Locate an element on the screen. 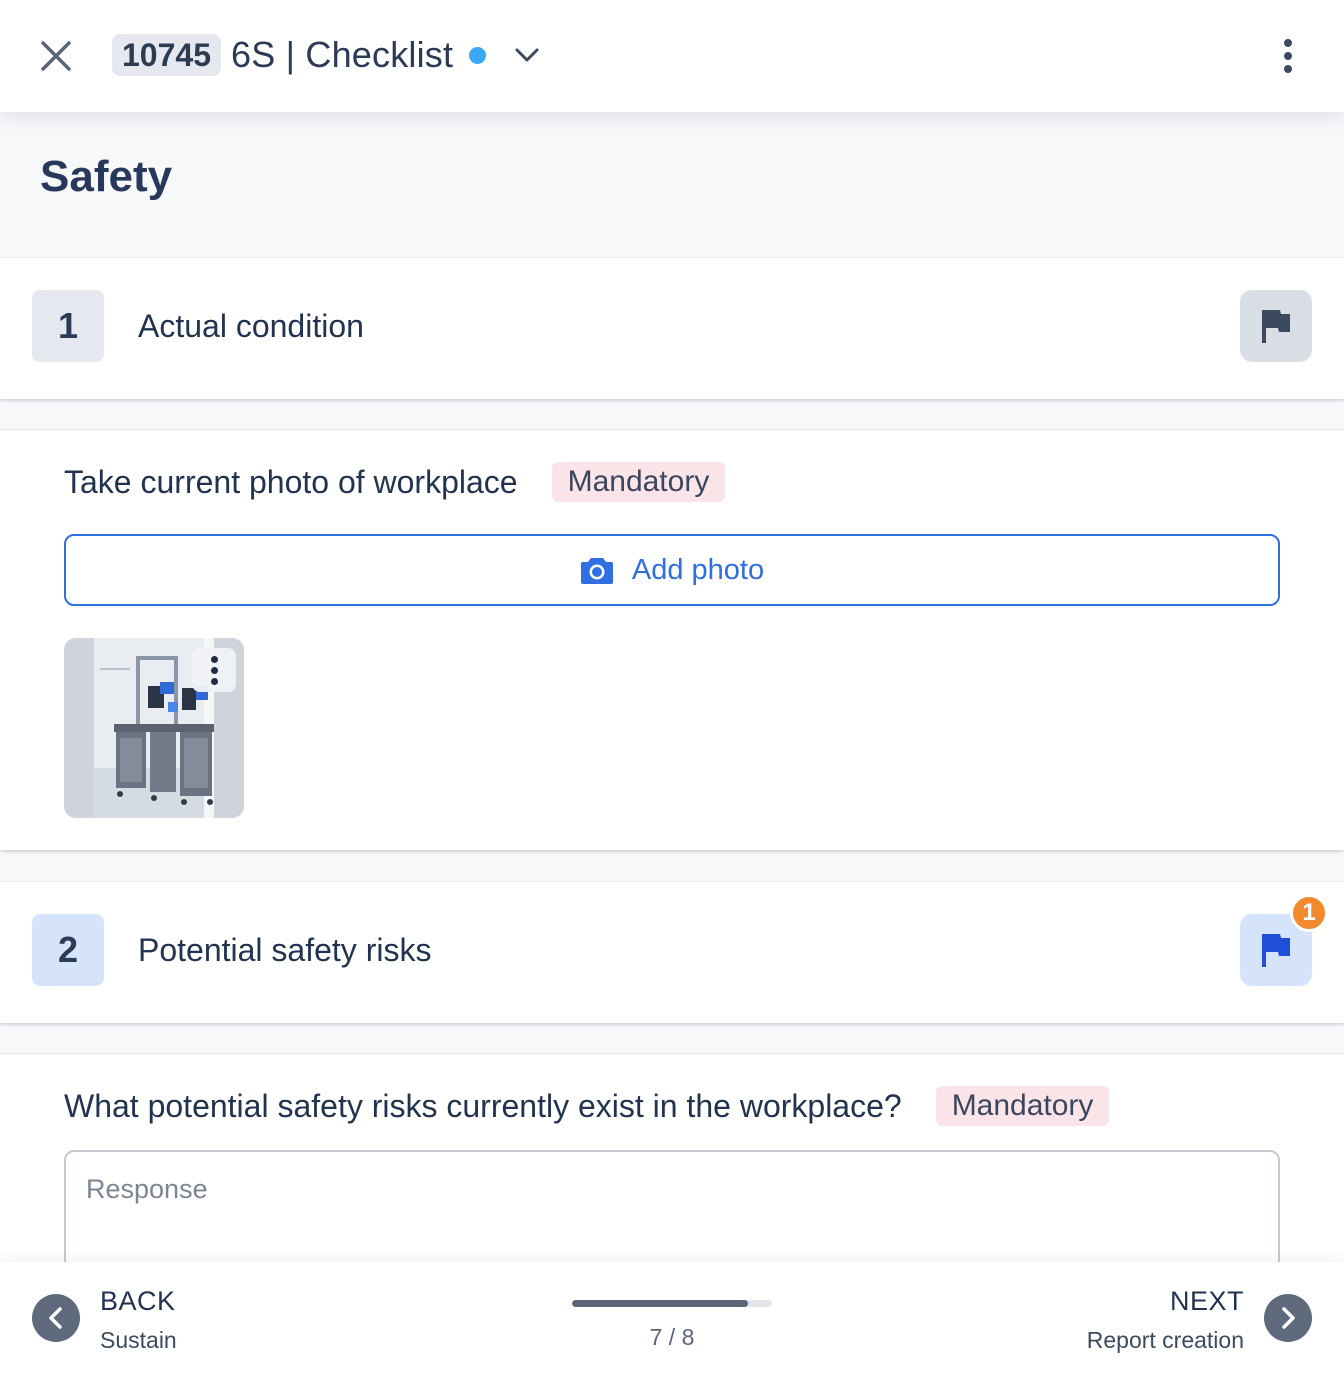  back-button is located at coordinates (56, 1318).